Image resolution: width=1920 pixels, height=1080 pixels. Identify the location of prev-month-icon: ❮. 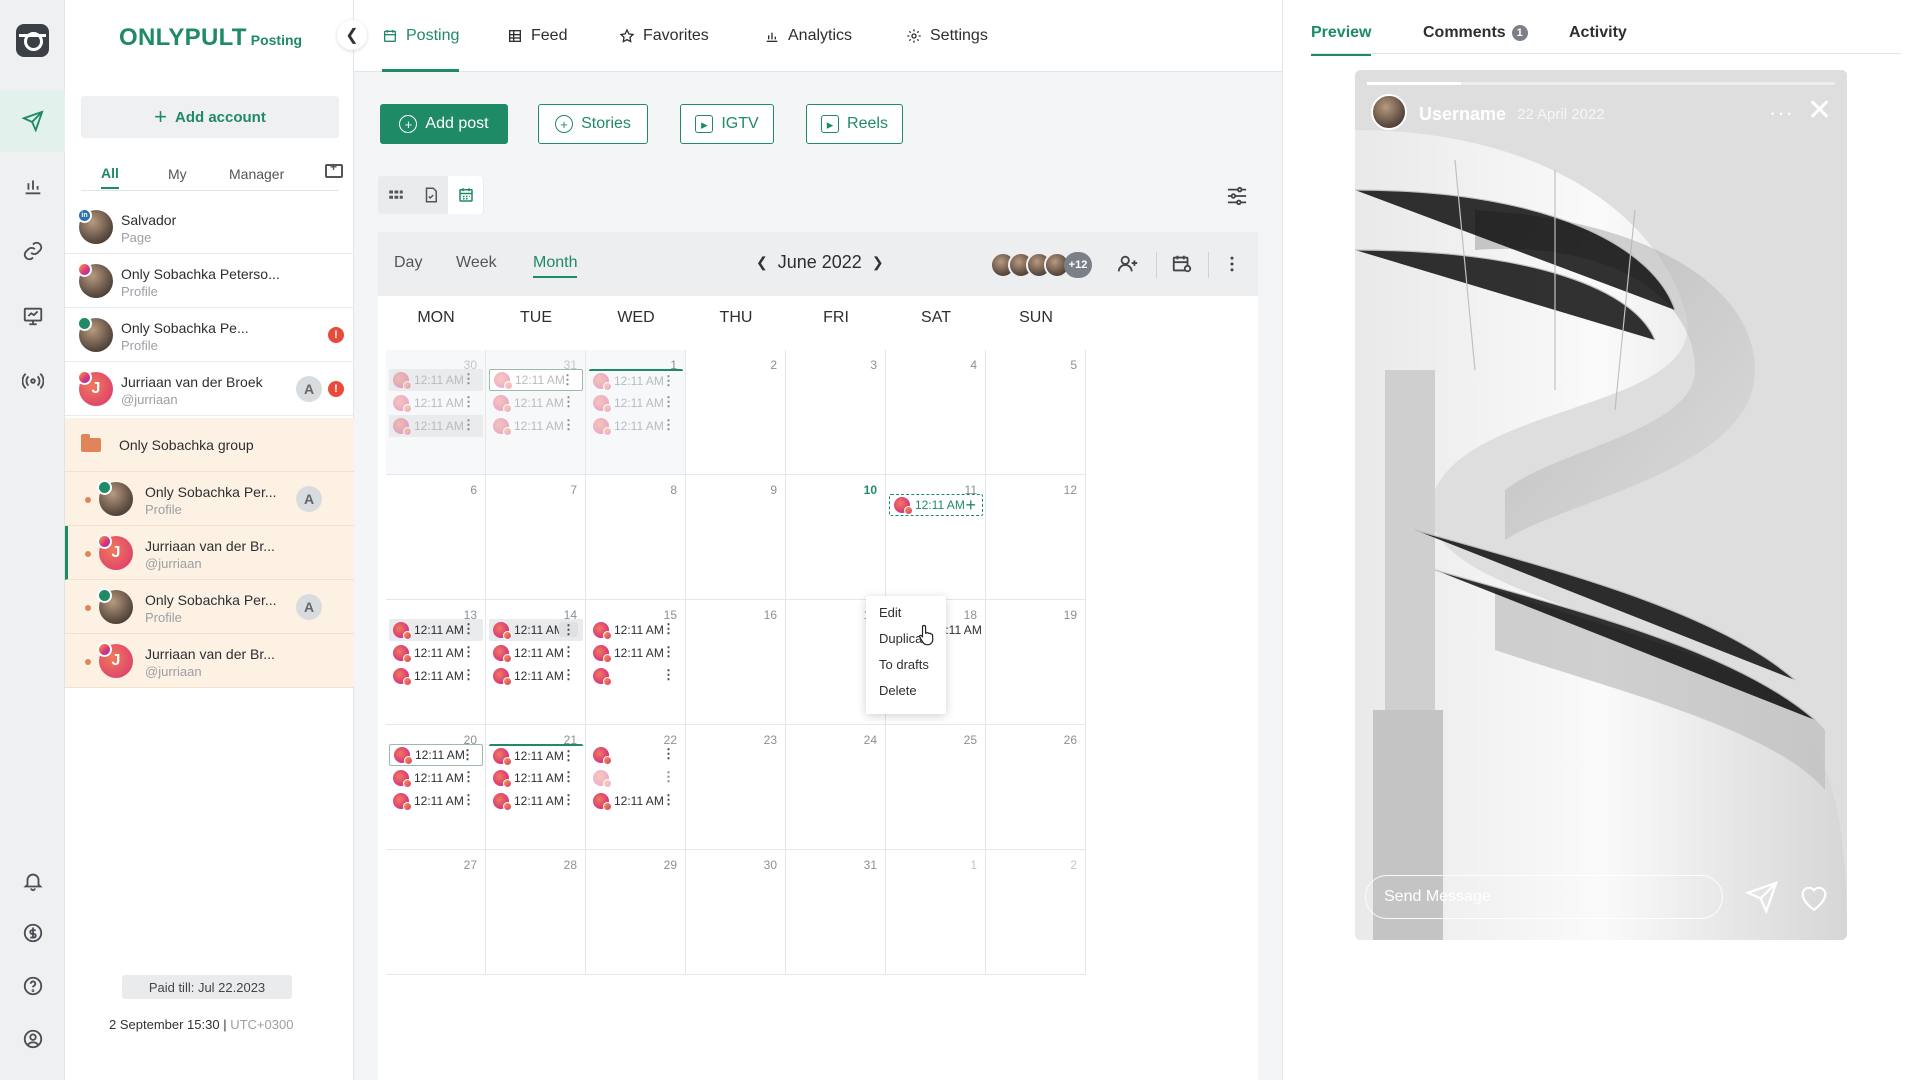
(762, 262).